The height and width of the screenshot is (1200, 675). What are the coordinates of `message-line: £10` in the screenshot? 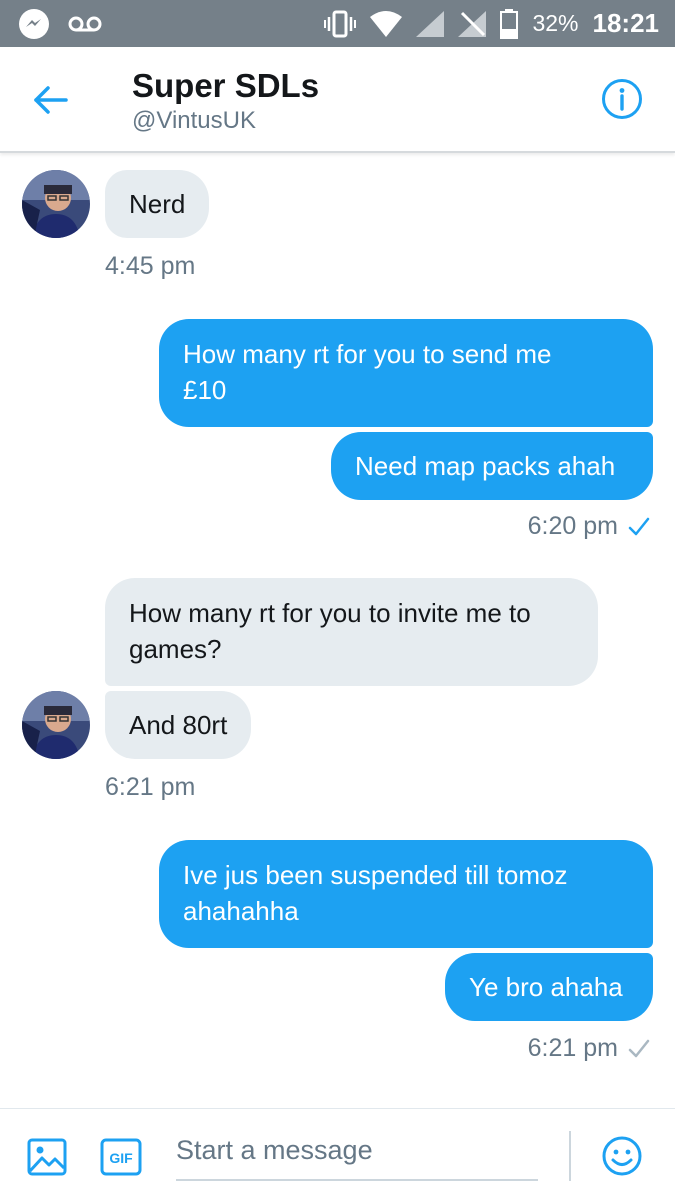 It's located at (205, 390).